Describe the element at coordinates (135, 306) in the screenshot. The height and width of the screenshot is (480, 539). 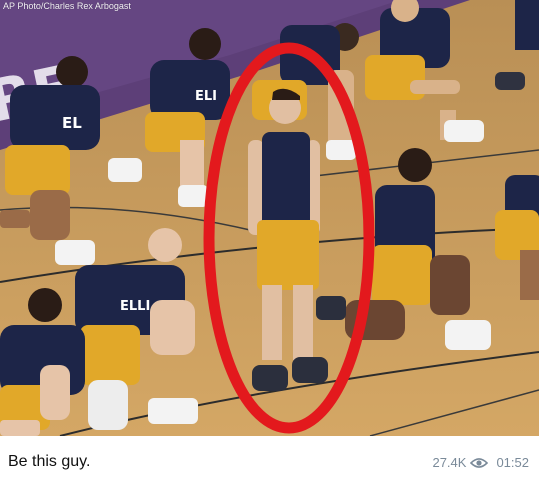
I see `svg-text: ELLI` at that location.